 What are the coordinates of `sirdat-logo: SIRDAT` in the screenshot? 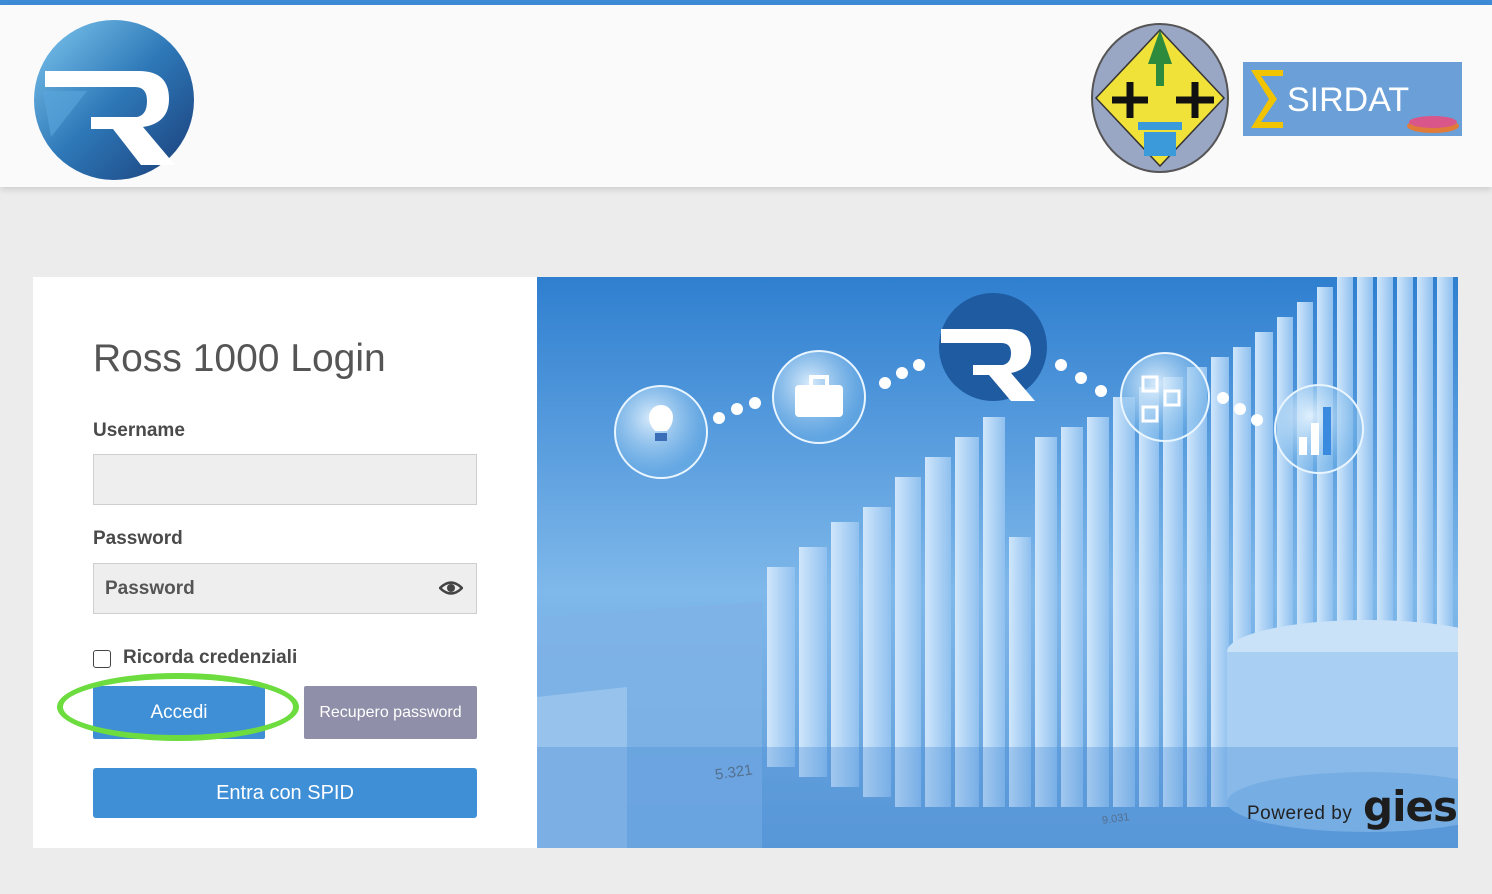 It's located at (1352, 99).